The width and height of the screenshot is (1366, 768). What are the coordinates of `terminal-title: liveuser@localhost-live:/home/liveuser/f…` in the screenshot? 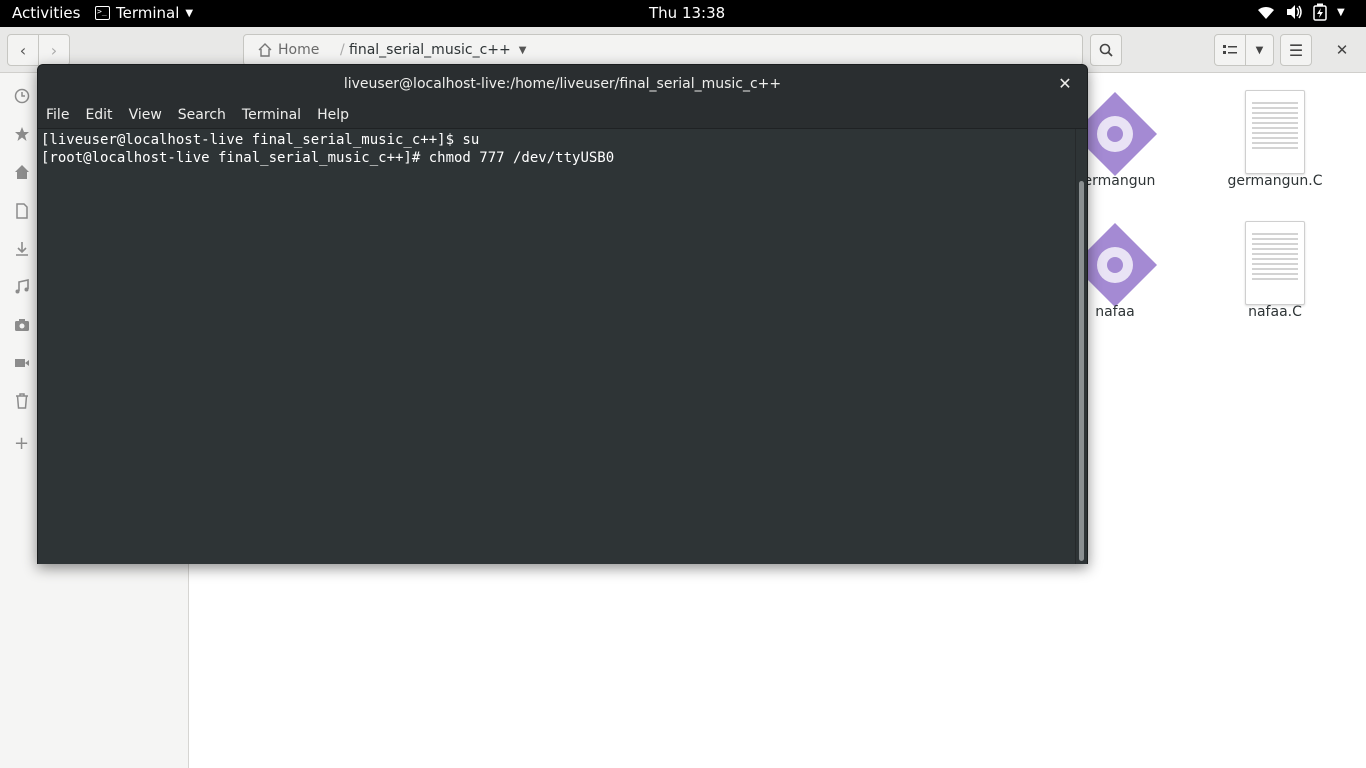 It's located at (562, 84).